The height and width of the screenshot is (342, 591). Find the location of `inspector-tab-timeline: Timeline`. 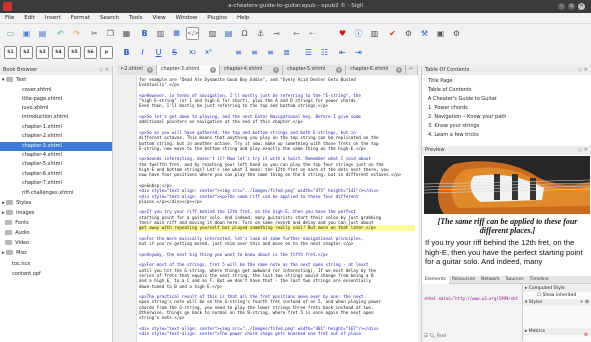

inspector-tab-timeline: Timeline is located at coordinates (539, 280).